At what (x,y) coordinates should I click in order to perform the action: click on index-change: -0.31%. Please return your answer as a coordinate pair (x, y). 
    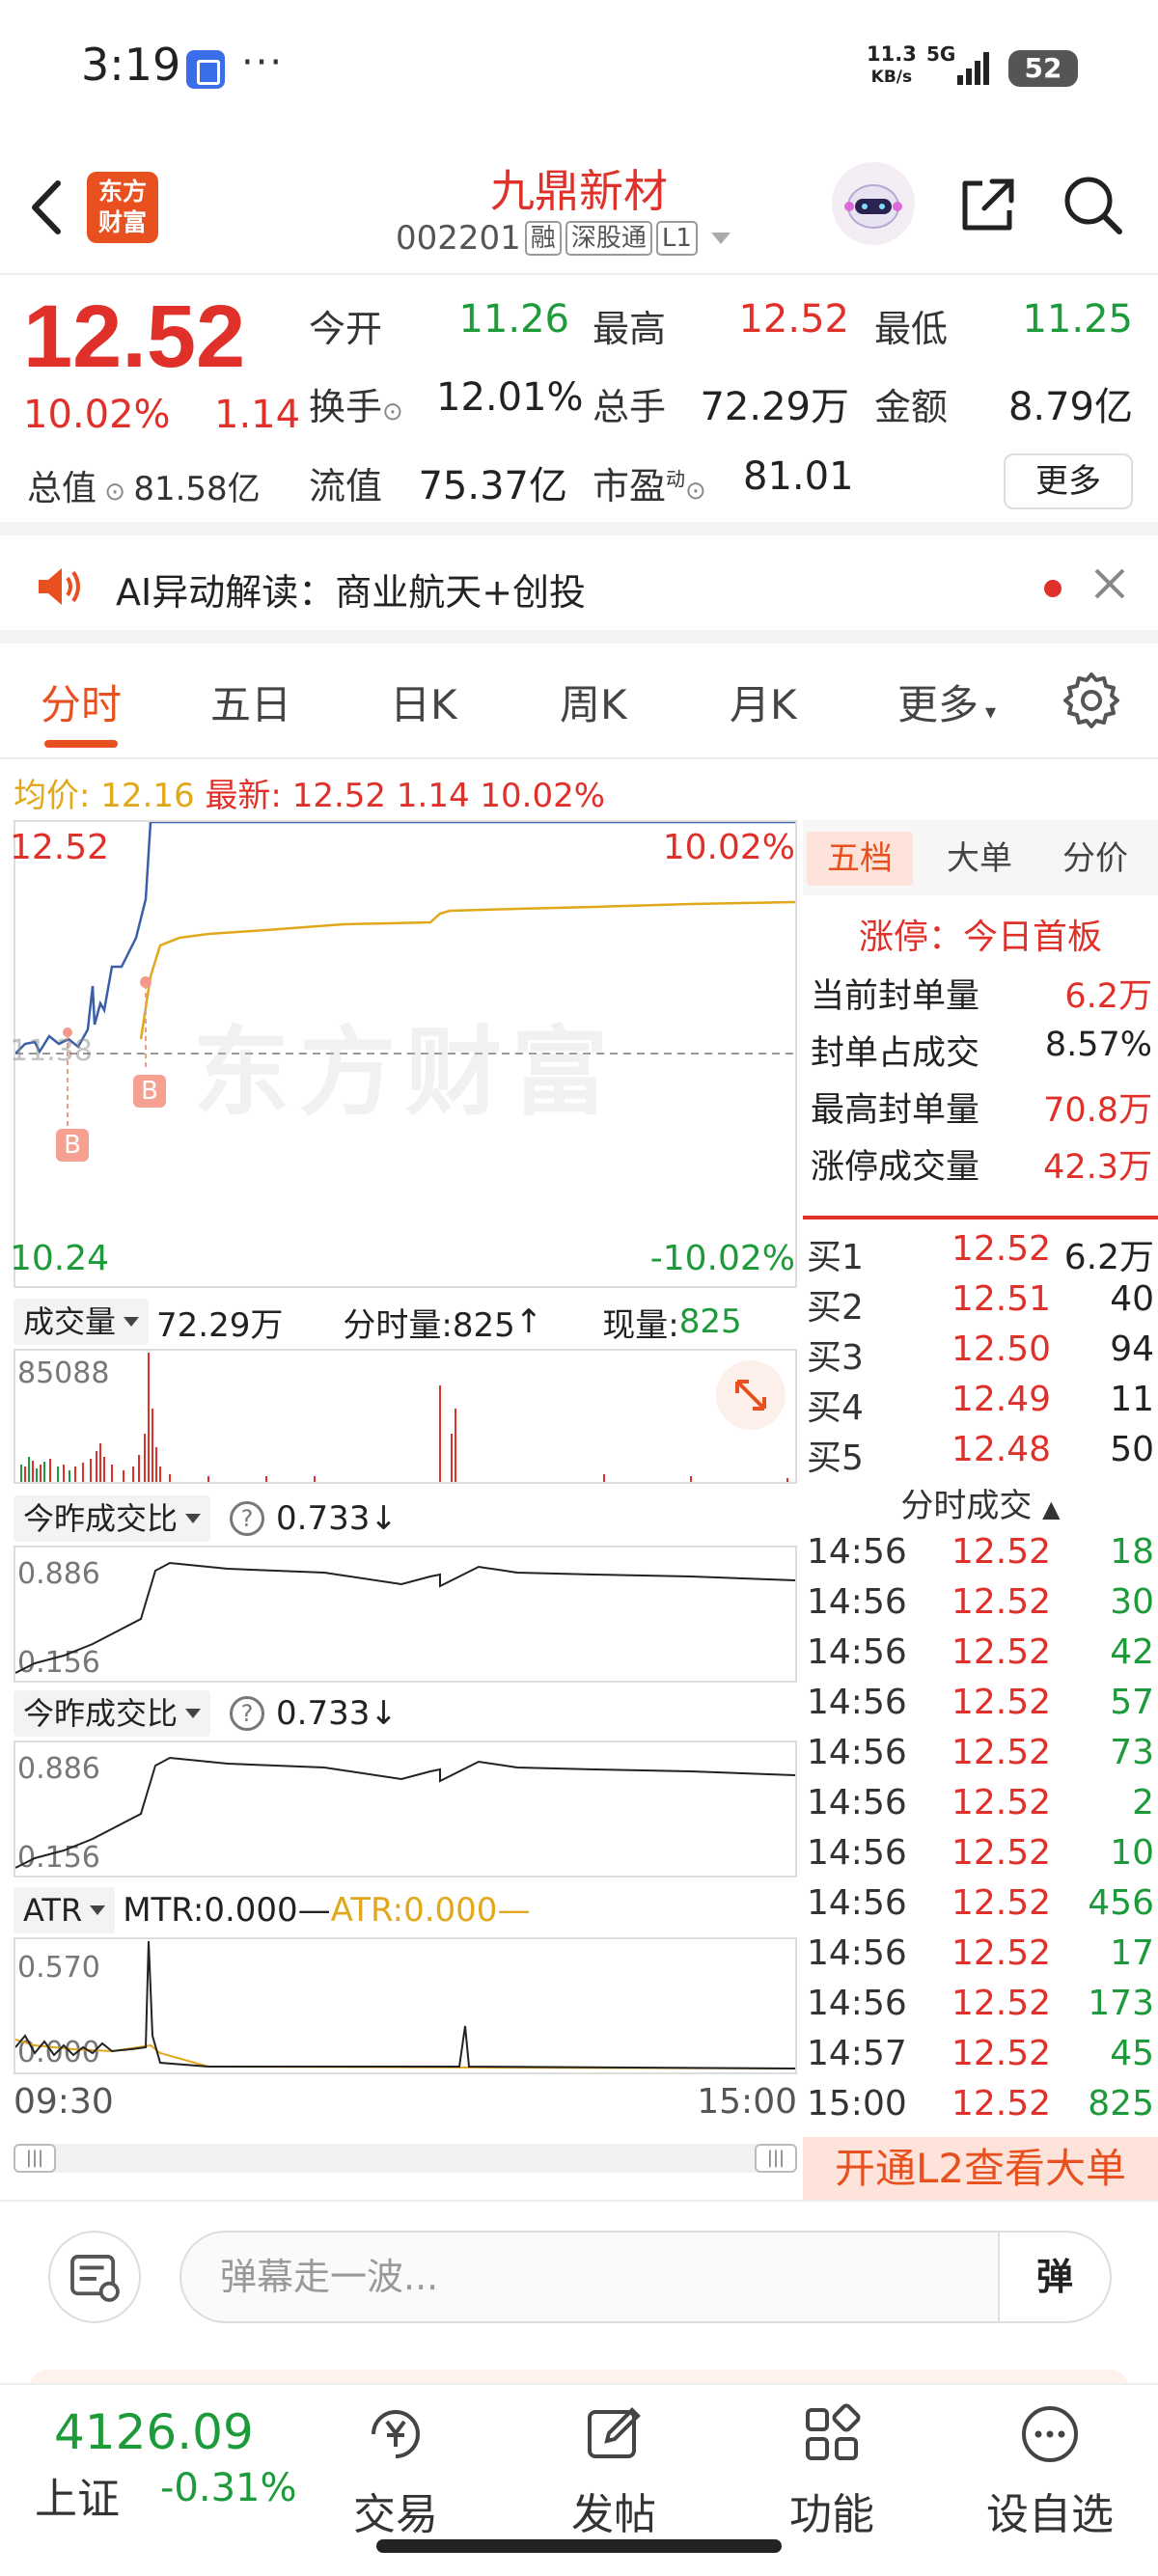
    Looking at the image, I should click on (228, 2488).